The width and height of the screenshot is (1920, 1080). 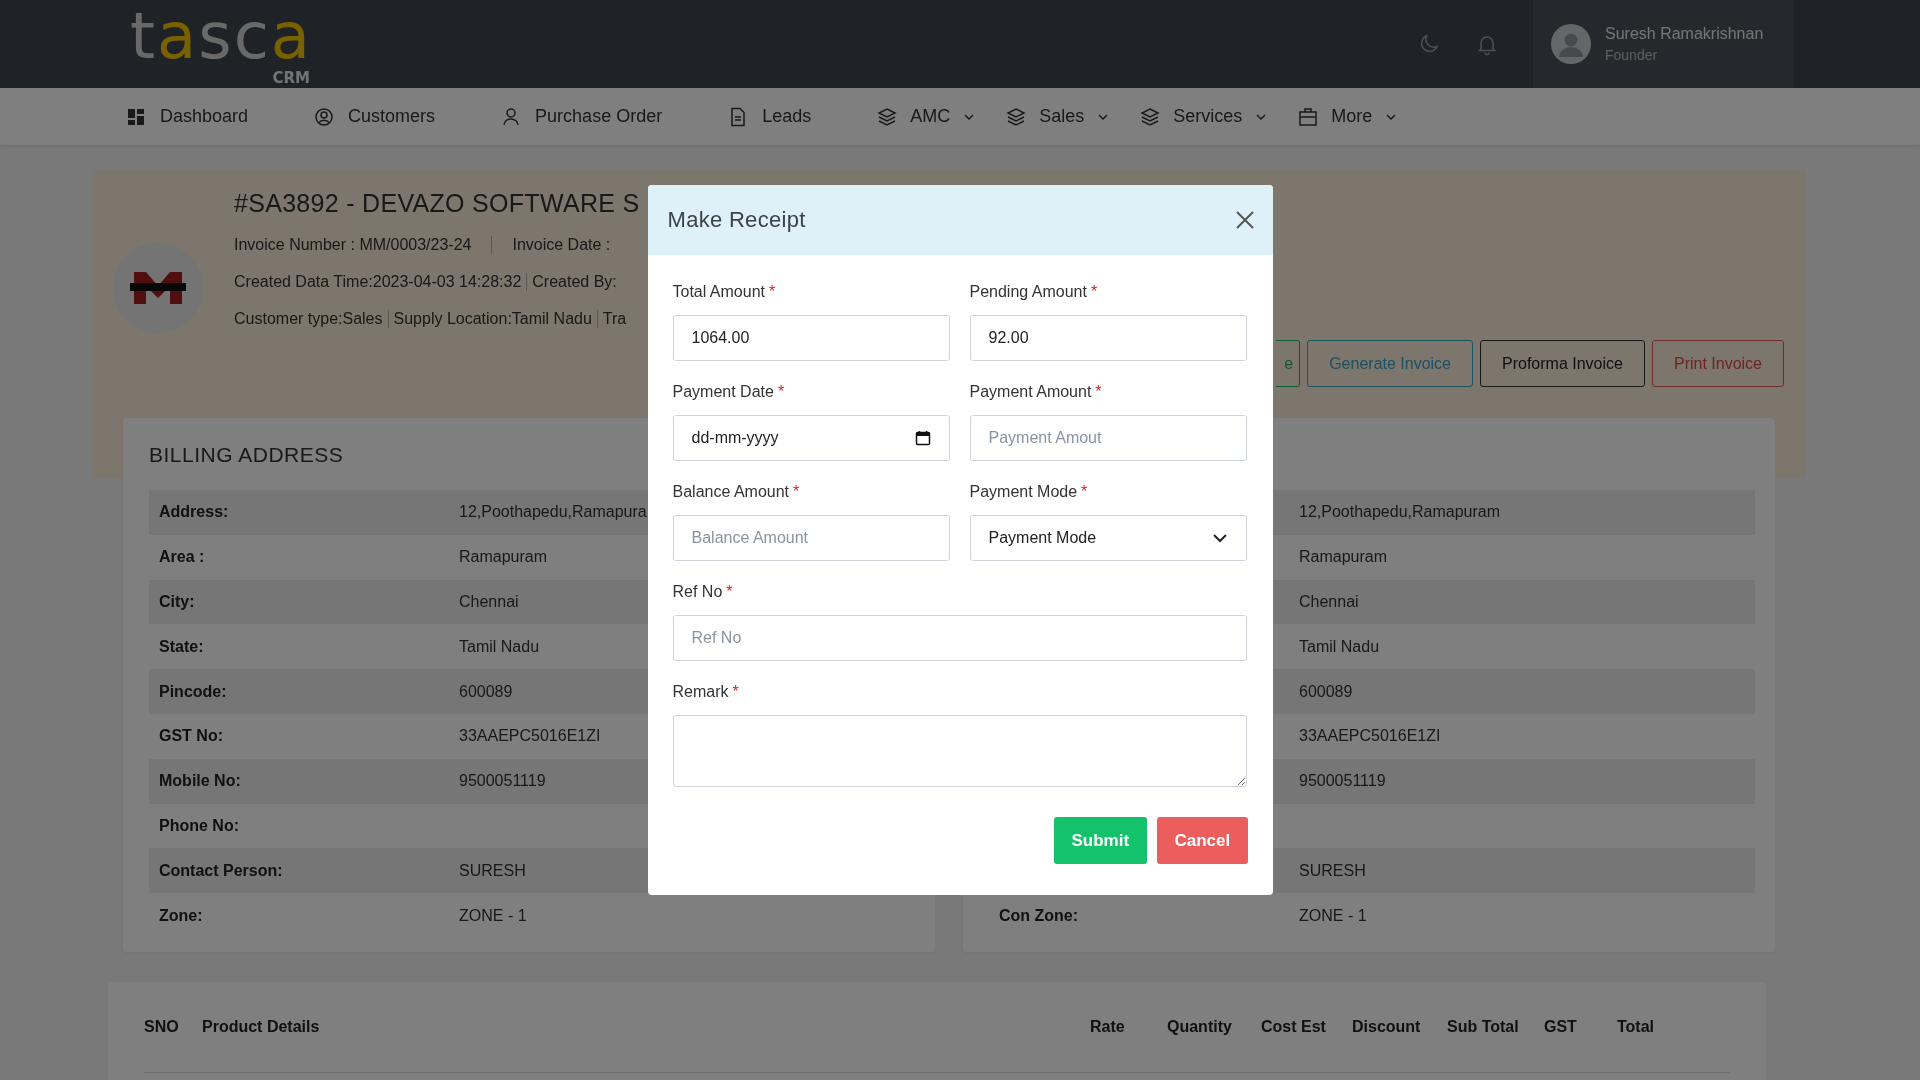 What do you see at coordinates (182, 646) in the screenshot?
I see `field-label: State:` at bounding box center [182, 646].